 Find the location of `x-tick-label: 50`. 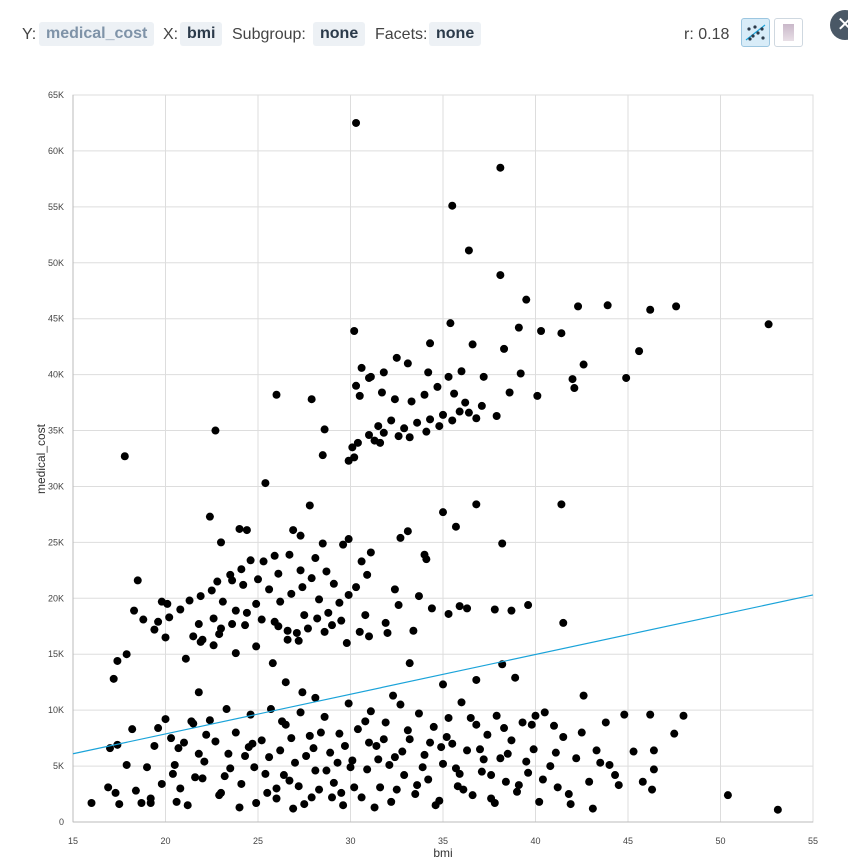

x-tick-label: 50 is located at coordinates (720, 841).